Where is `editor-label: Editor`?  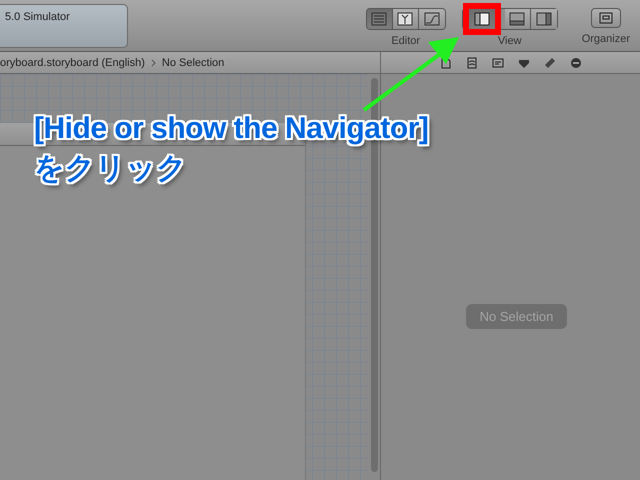 editor-label: Editor is located at coordinates (405, 41).